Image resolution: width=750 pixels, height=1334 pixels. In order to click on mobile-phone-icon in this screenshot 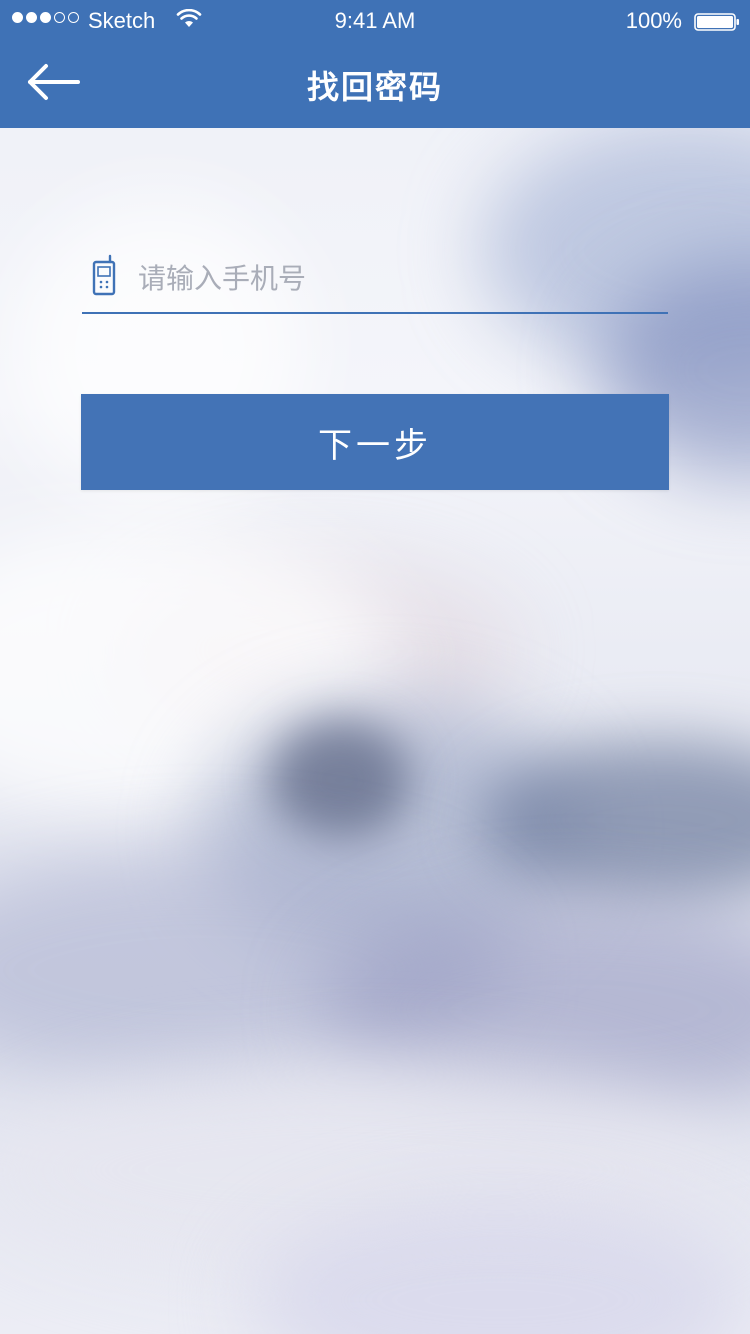, I will do `click(105, 275)`.